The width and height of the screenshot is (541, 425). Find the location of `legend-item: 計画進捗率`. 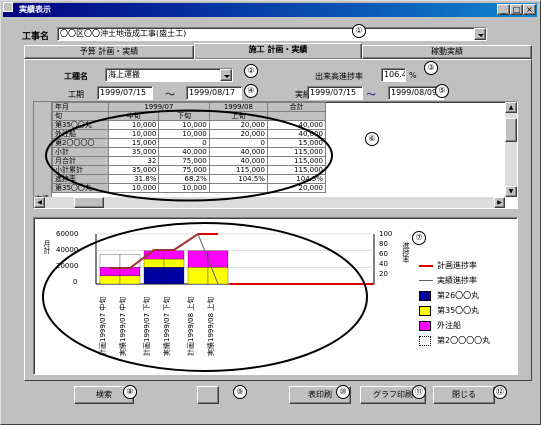

legend-item: 計画進捗率 is located at coordinates (468, 267).